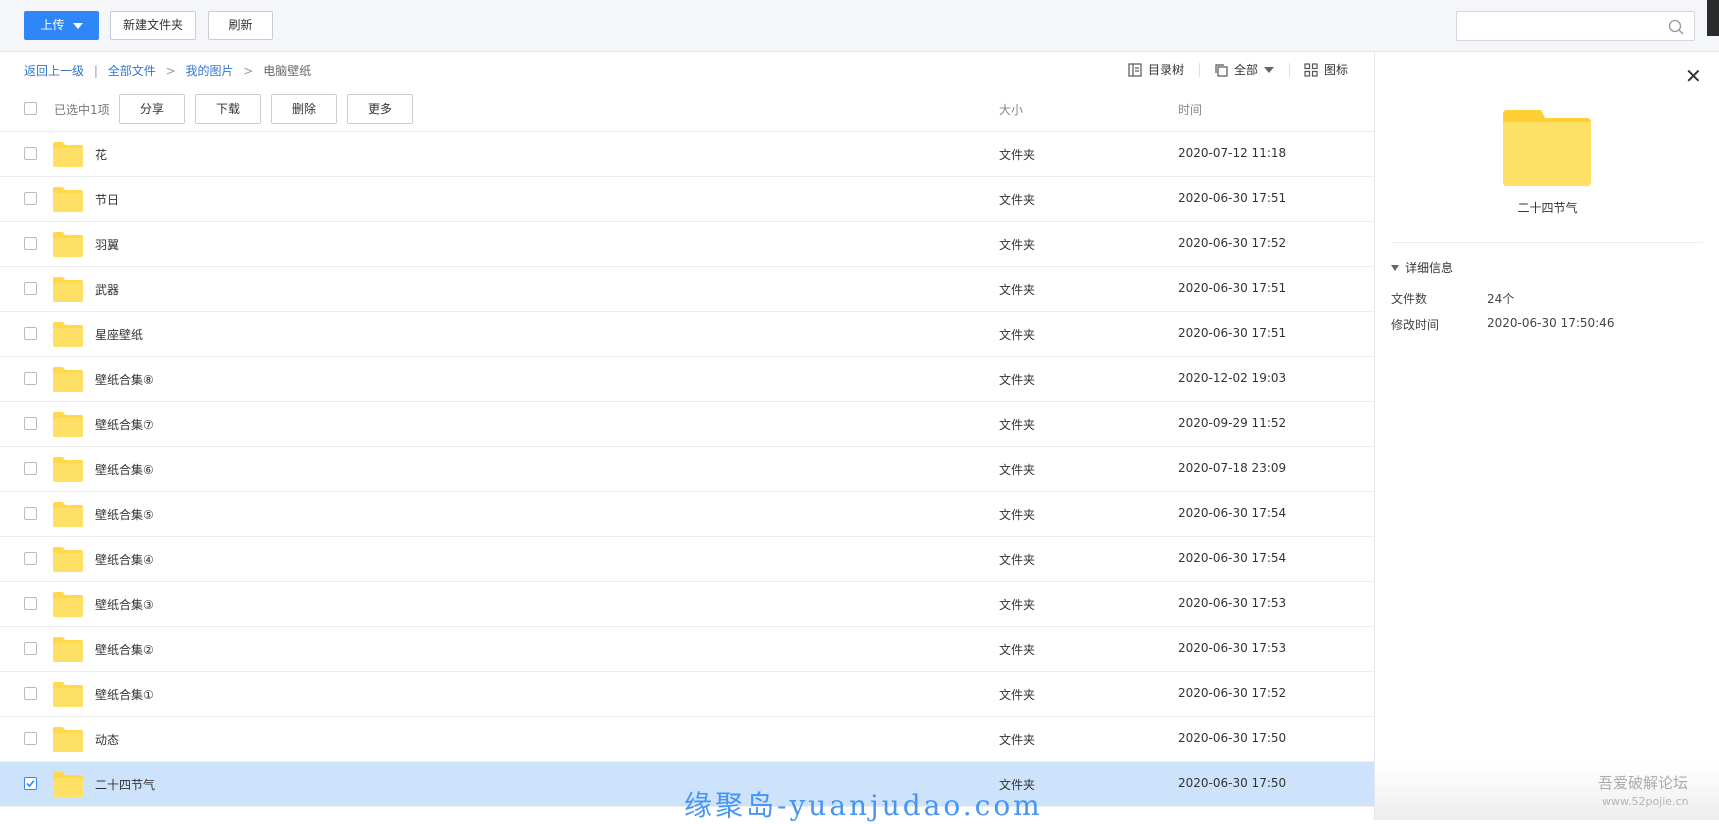  Describe the element at coordinates (1232, 423) in the screenshot. I see `file-time: 2020-09-29 11:52` at that location.